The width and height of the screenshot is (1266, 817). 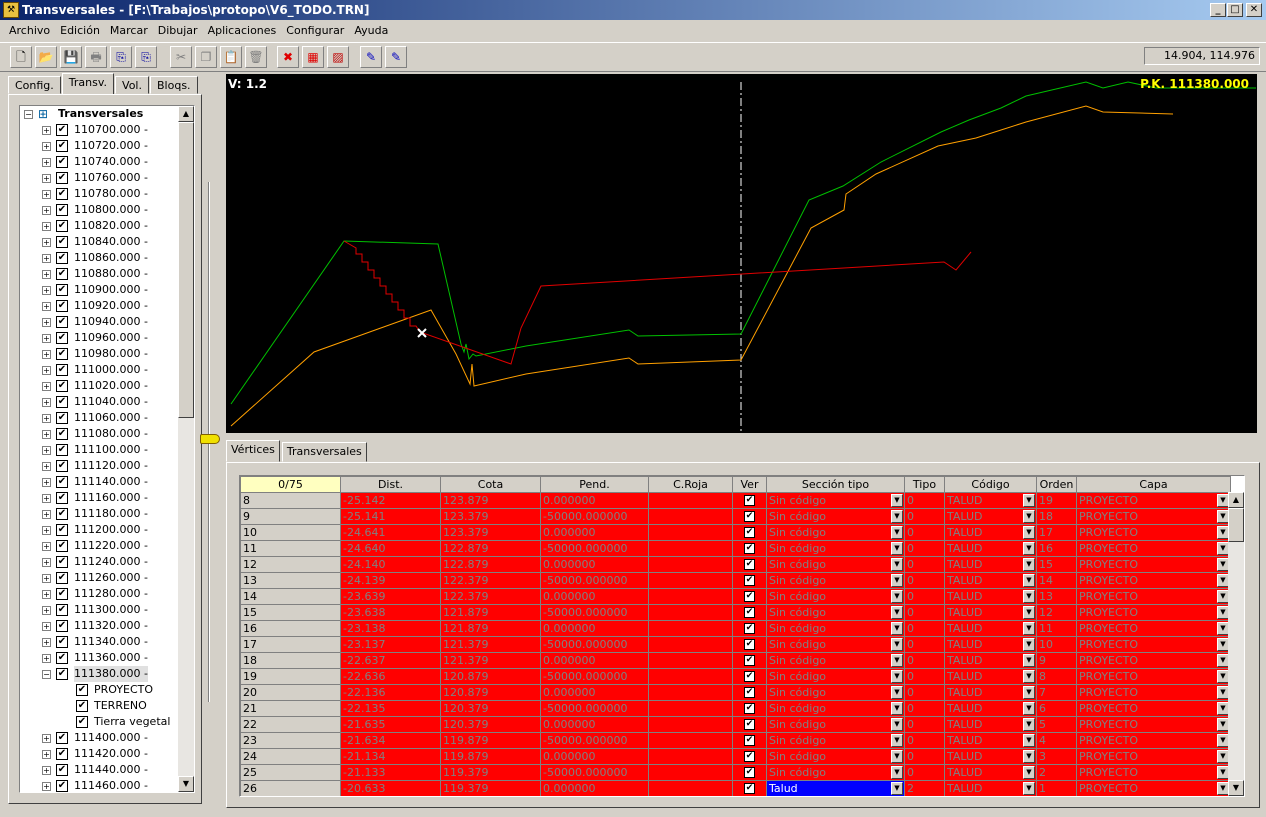 What do you see at coordinates (181, 57) in the screenshot?
I see `cut-icon: ✂` at bounding box center [181, 57].